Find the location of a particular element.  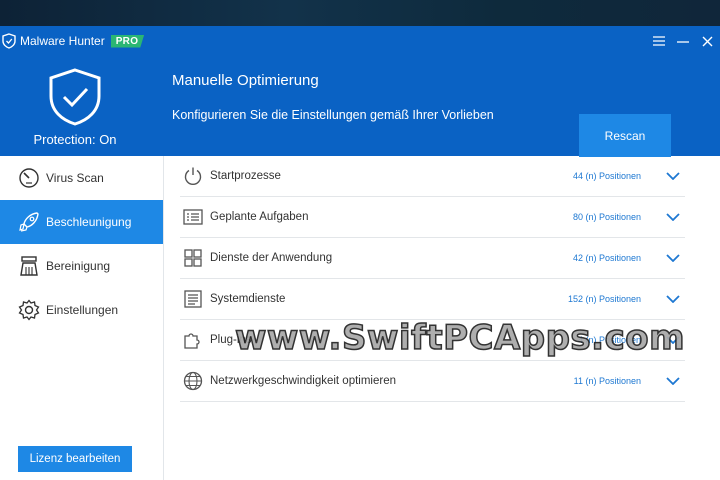

sidebar-item-label: Virus Scan is located at coordinates (75, 178).